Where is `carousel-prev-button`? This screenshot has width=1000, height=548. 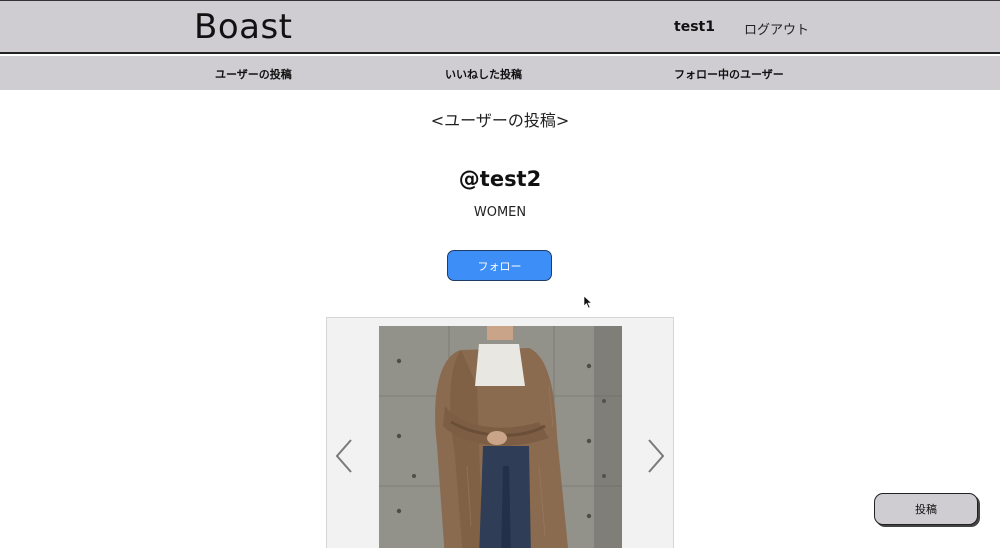
carousel-prev-button is located at coordinates (344, 456).